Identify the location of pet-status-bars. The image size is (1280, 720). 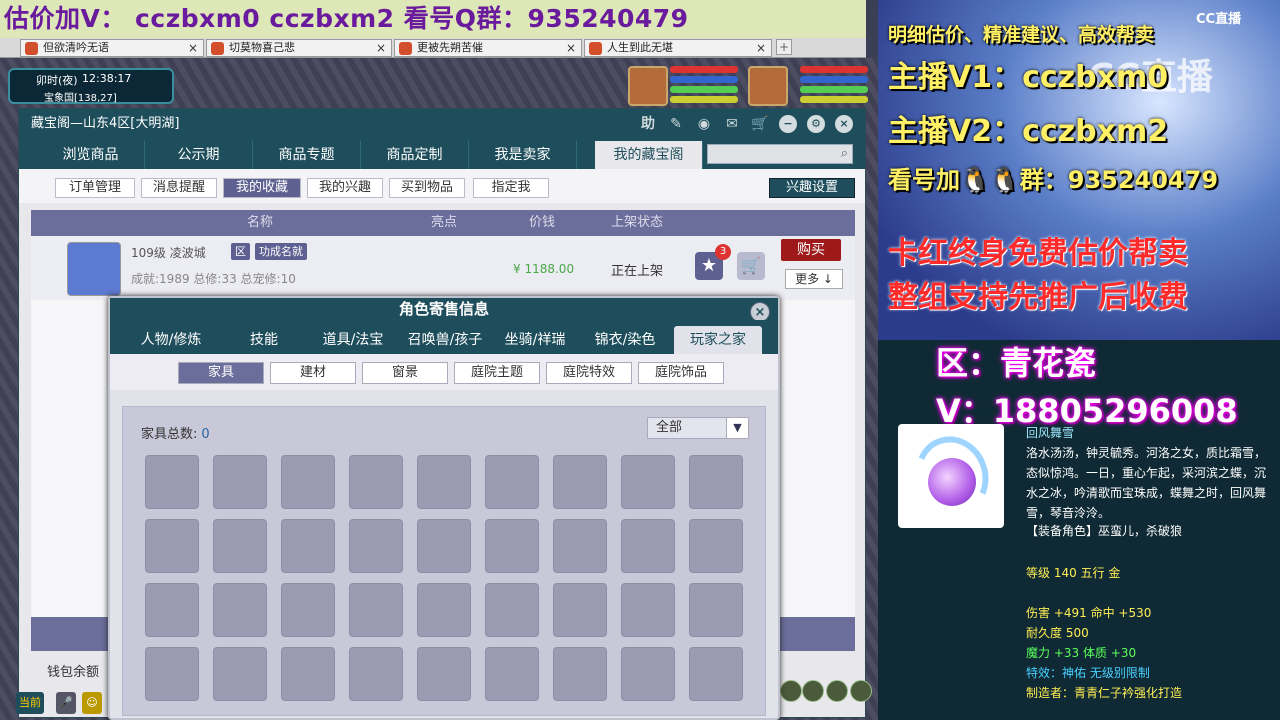
(704, 86).